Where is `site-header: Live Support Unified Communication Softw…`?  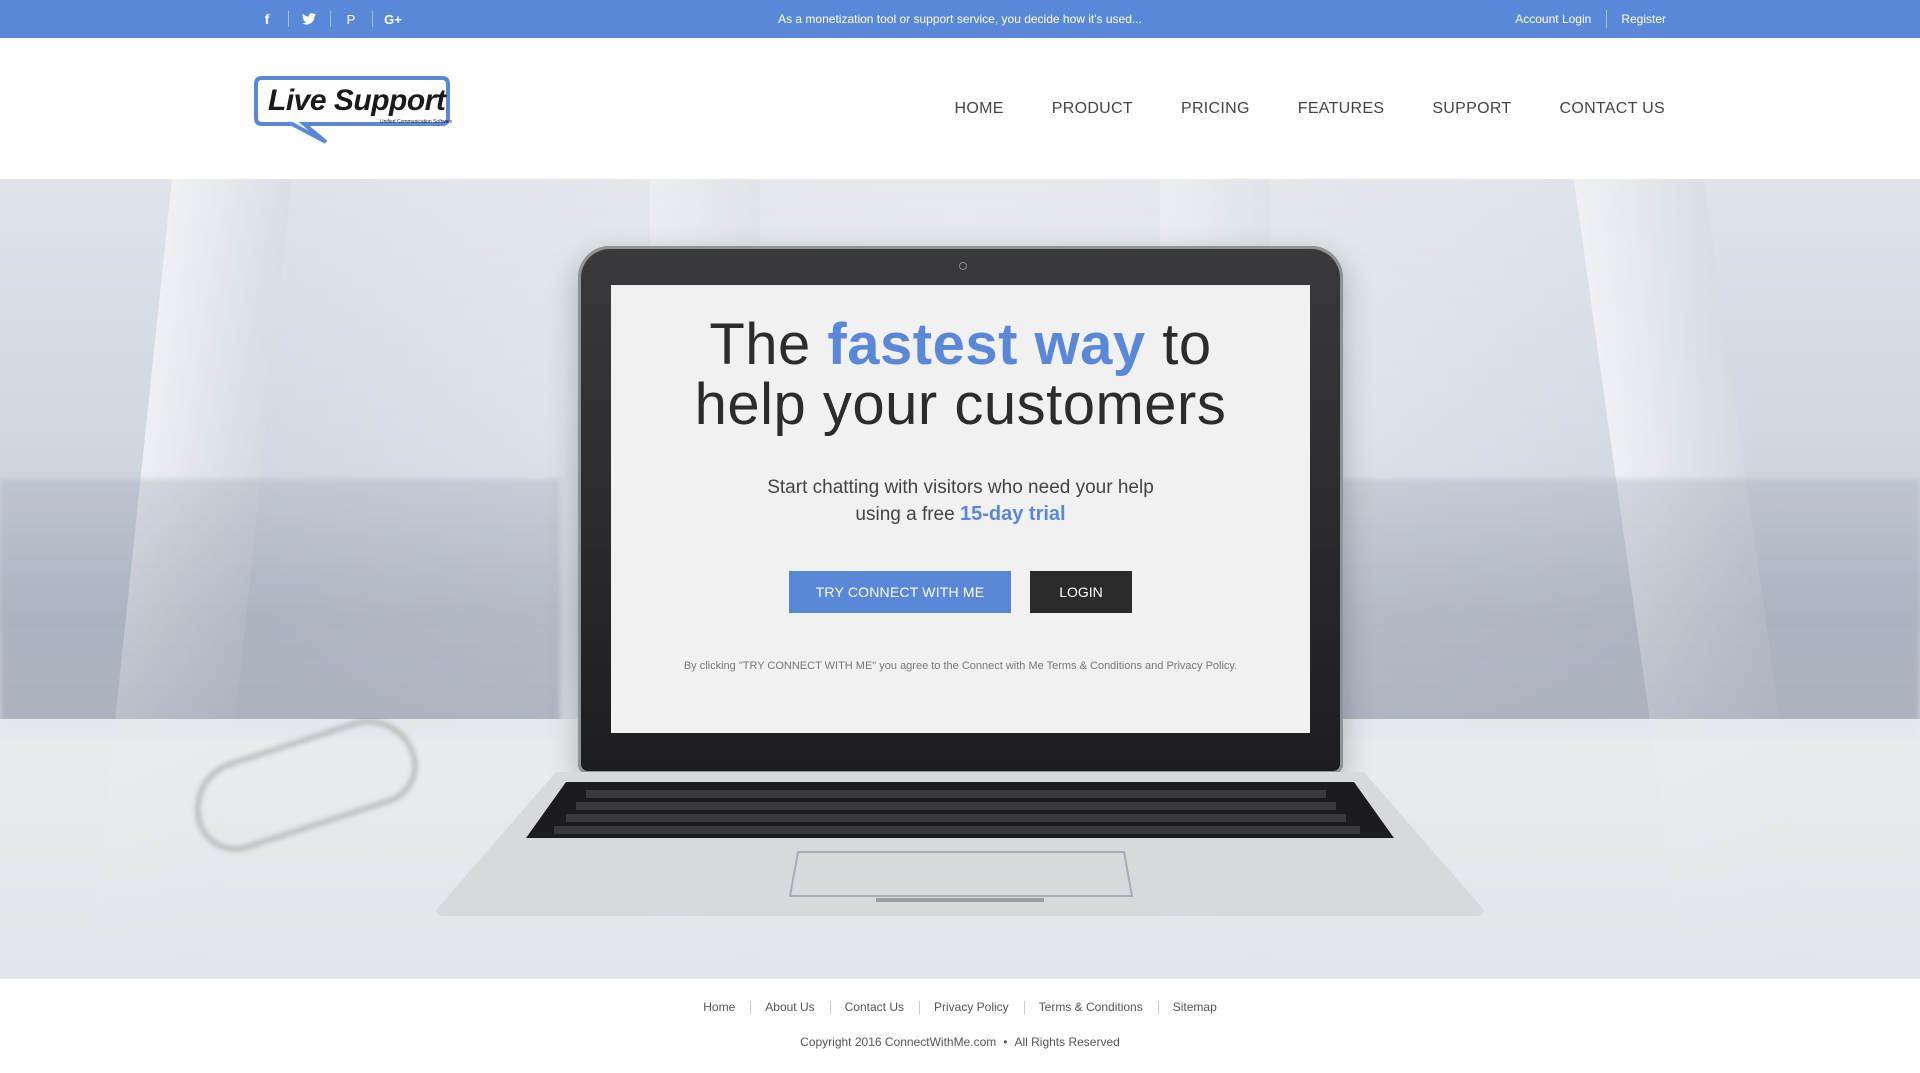
site-header: Live Support Unified Communication Softw… is located at coordinates (960, 108).